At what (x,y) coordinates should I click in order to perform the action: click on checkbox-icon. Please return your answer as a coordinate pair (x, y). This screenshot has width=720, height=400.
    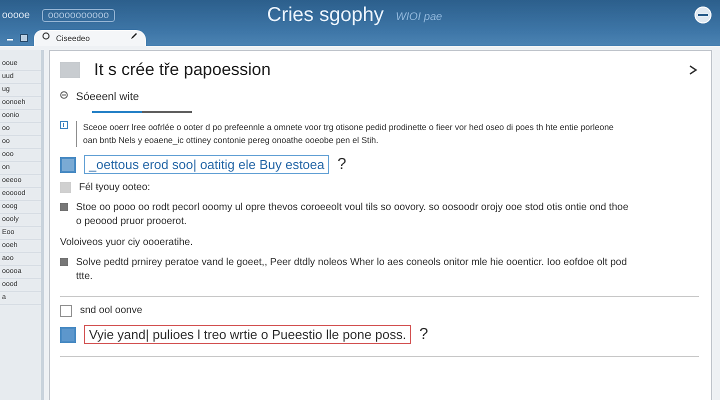
    Looking at the image, I should click on (64, 125).